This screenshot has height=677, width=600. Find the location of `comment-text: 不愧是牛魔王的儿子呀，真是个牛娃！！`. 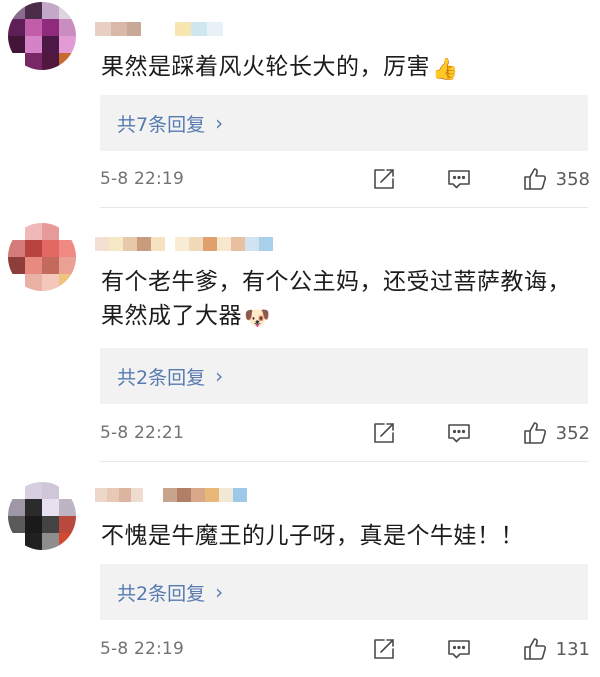

comment-text: 不愧是牛魔王的儿子呀，真是个牛娃！！ is located at coordinates (312, 536).